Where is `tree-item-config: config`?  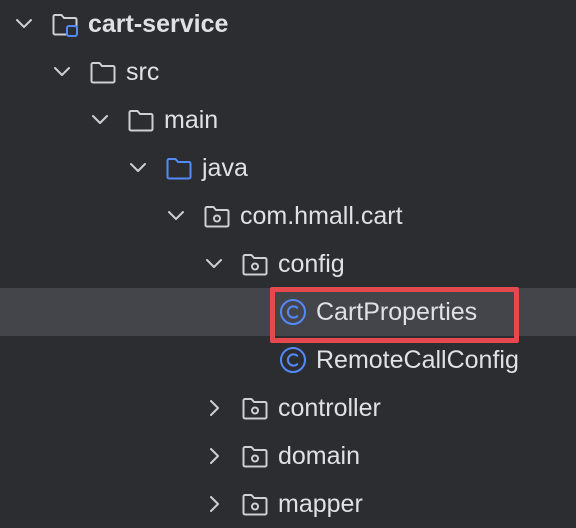 tree-item-config: config is located at coordinates (288, 264).